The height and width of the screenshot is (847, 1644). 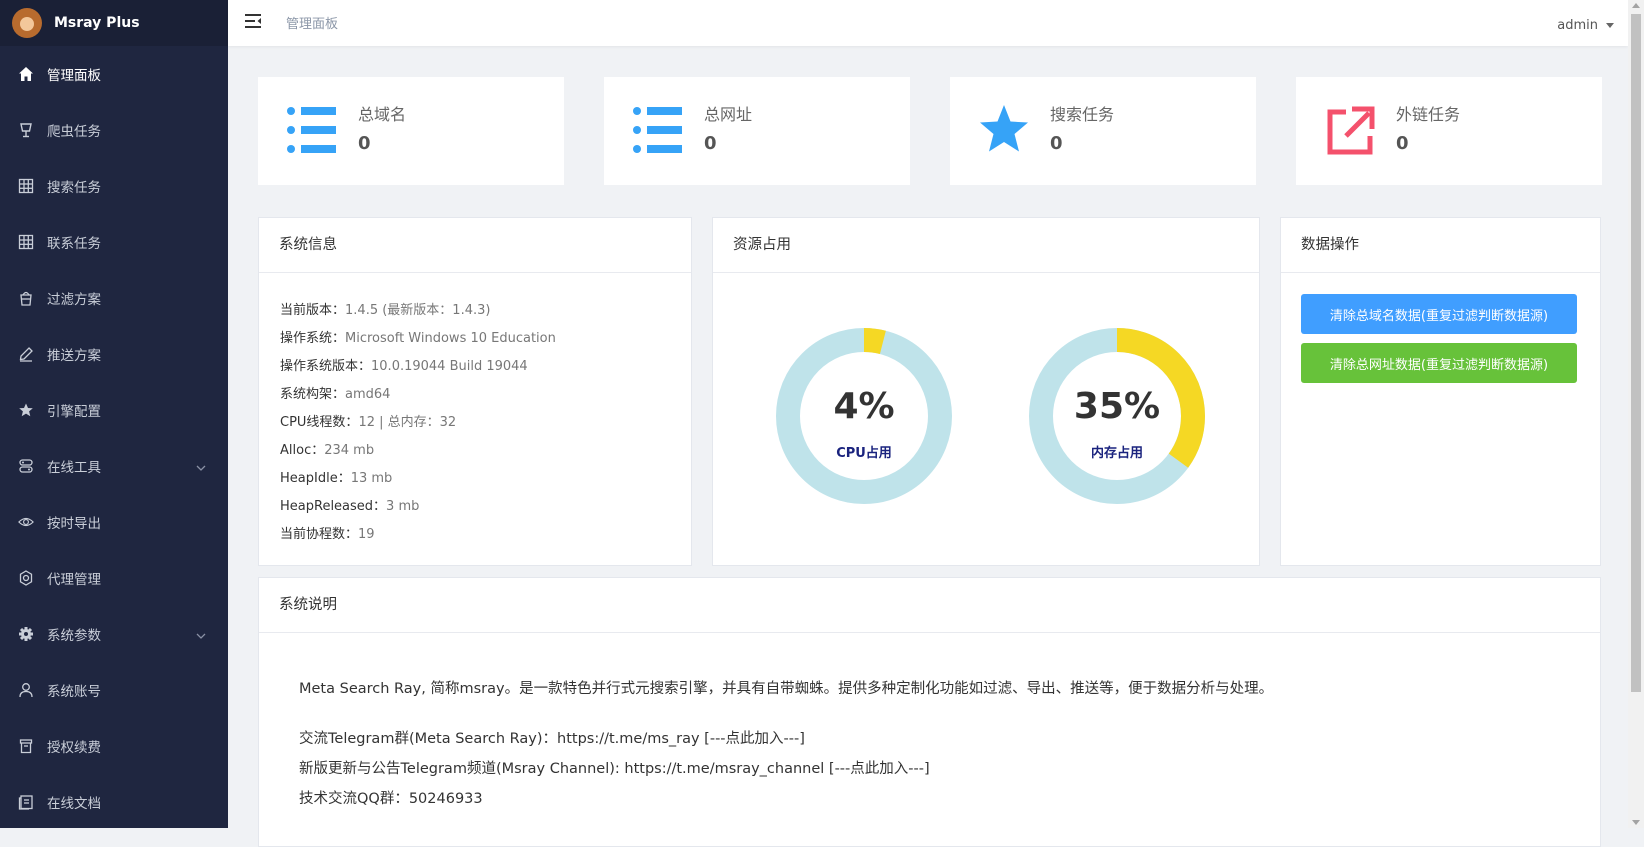 I want to click on stat-title: 搜索任务, so click(x=1082, y=114).